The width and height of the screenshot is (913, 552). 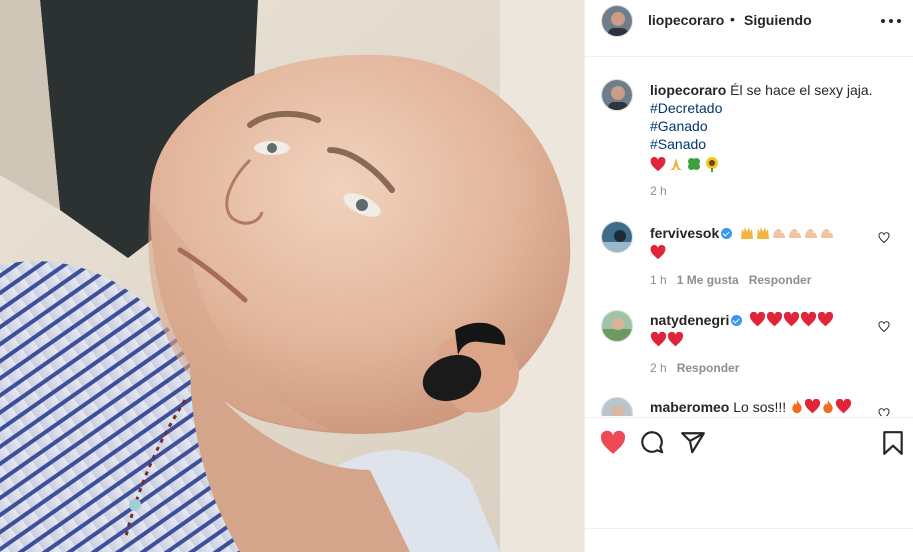 What do you see at coordinates (760, 407) in the screenshot?
I see `comment-body-text: Lo sos!!!` at bounding box center [760, 407].